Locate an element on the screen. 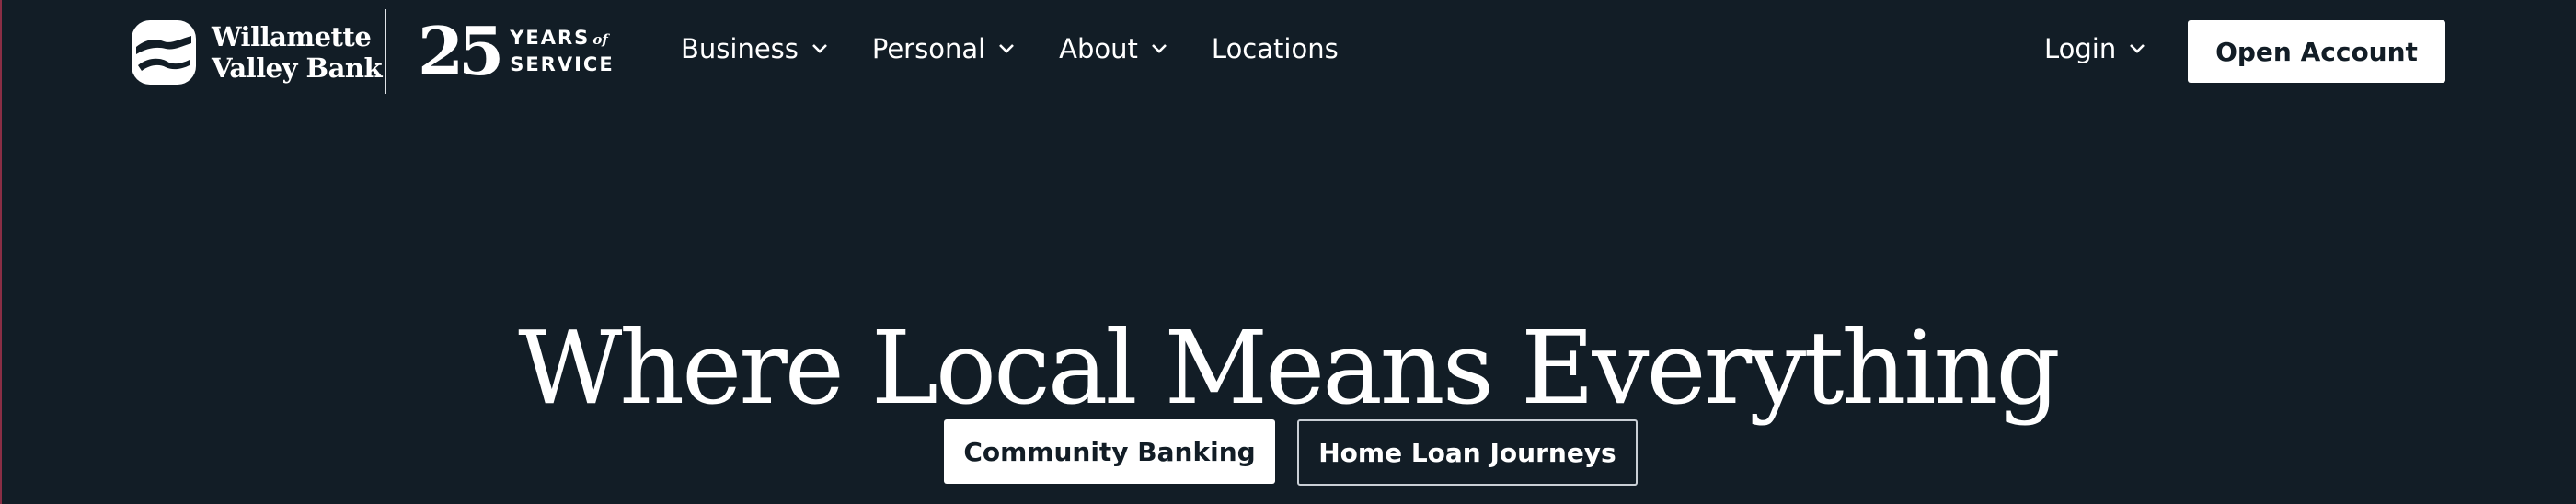 The height and width of the screenshot is (504, 2576). nav-item-about: About is located at coordinates (1113, 48).